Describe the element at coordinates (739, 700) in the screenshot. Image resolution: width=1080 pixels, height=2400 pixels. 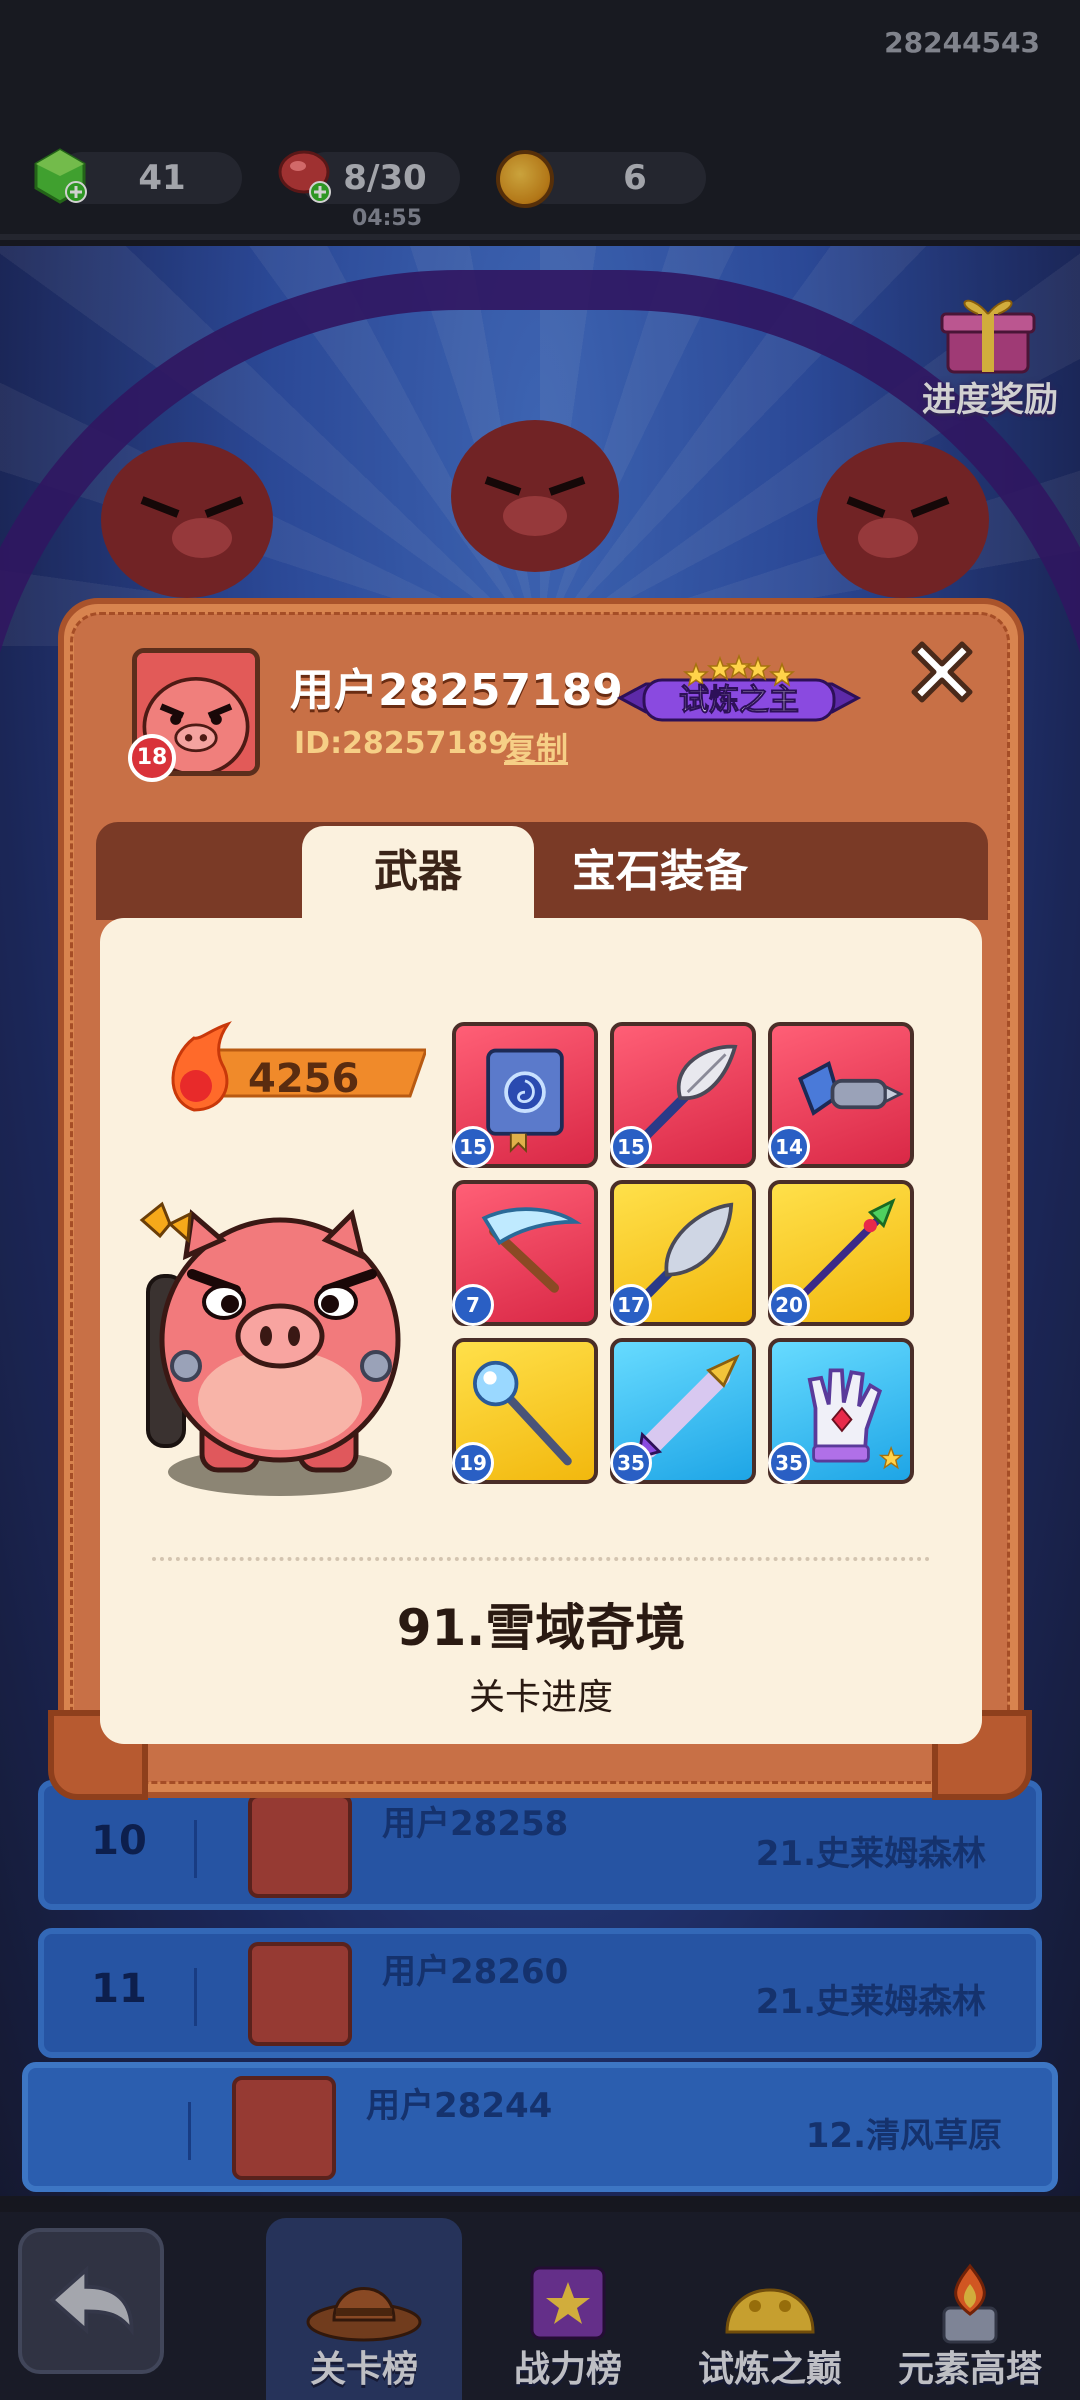
I see `title-badge-text: 试炼之主` at that location.